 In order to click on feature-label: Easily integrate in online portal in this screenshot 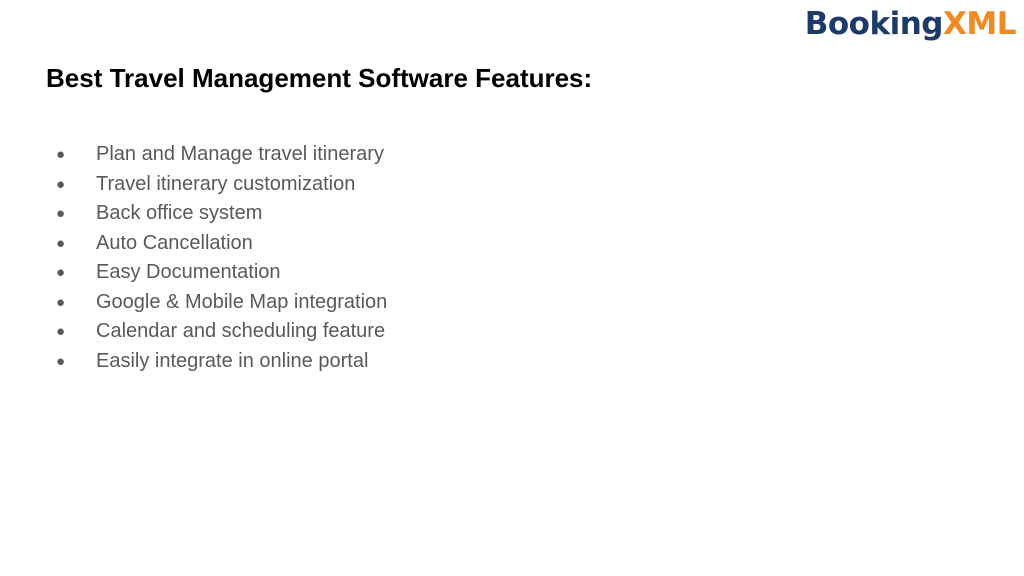, I will do `click(232, 360)`.